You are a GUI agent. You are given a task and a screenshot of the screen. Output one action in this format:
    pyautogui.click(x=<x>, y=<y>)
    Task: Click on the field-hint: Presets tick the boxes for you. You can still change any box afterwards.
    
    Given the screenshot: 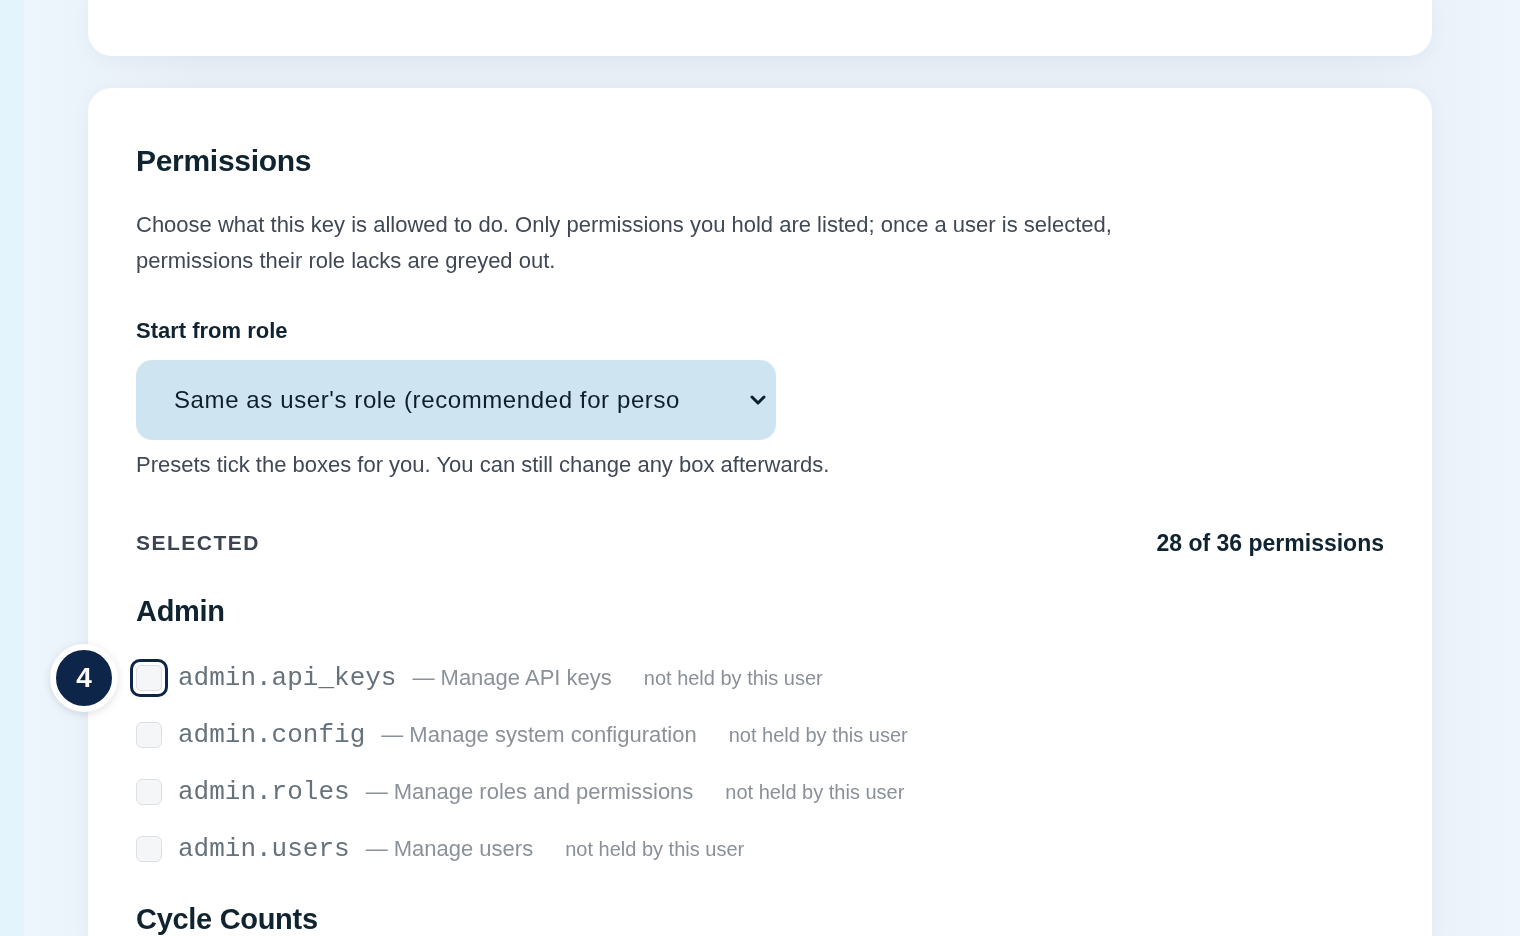 What is the action you would take?
    pyautogui.click(x=483, y=465)
    